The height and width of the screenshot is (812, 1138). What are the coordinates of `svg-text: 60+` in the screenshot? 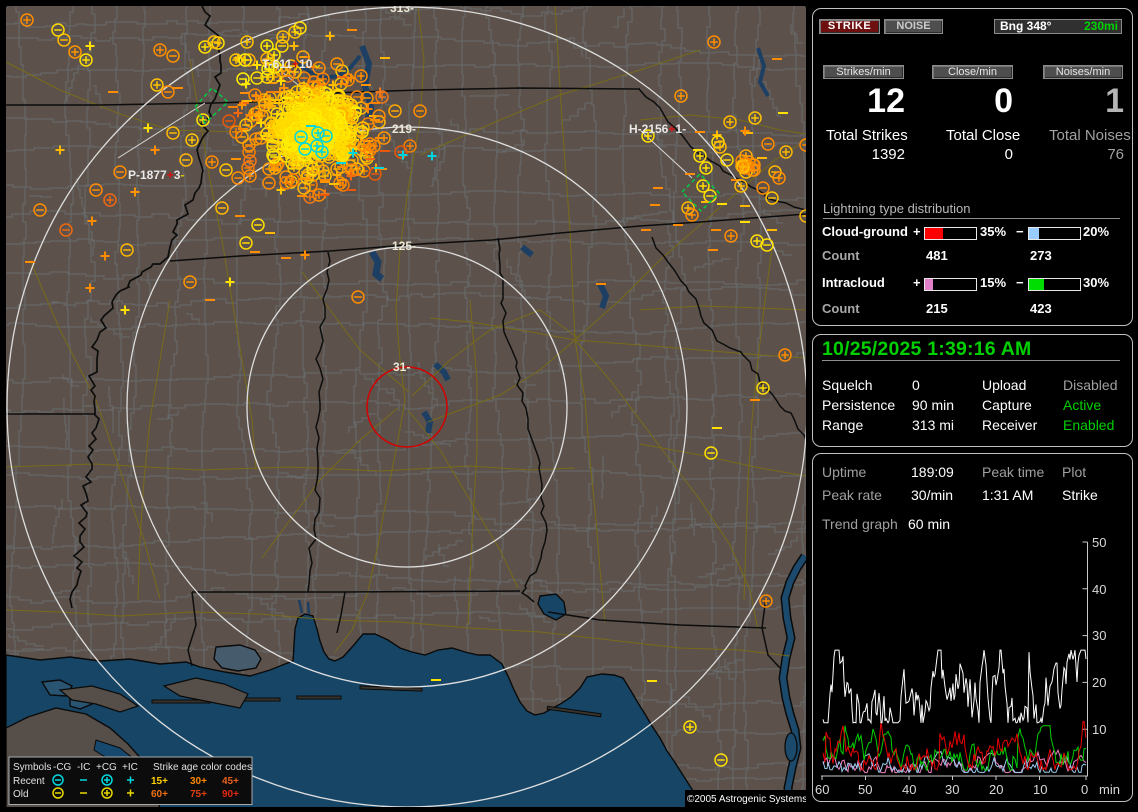 It's located at (159, 794).